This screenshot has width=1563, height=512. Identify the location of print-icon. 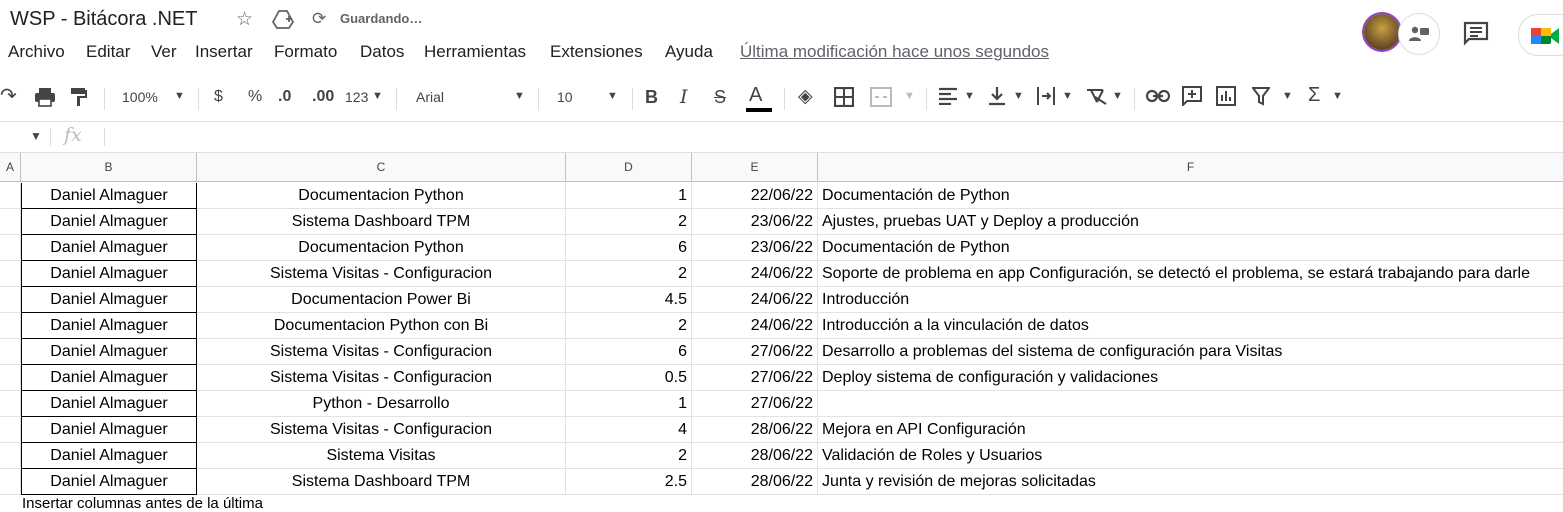
(45, 99).